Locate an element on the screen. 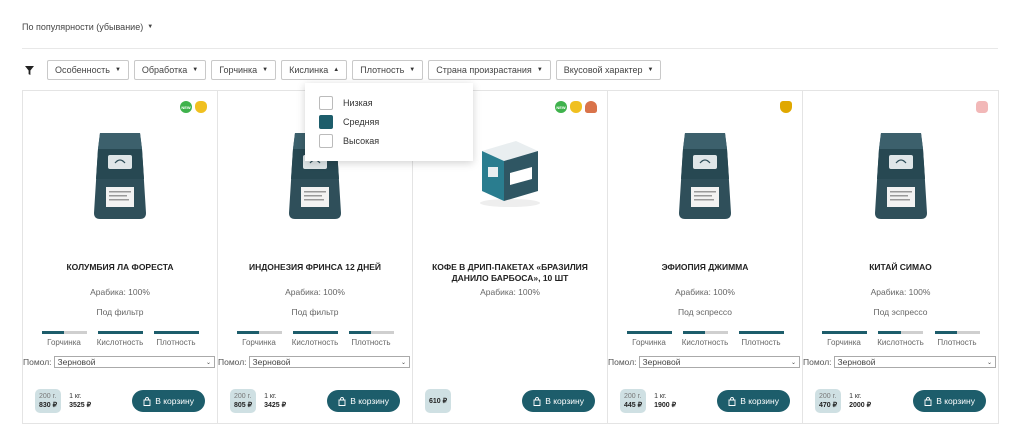  option-label: Средняя is located at coordinates (361, 121).